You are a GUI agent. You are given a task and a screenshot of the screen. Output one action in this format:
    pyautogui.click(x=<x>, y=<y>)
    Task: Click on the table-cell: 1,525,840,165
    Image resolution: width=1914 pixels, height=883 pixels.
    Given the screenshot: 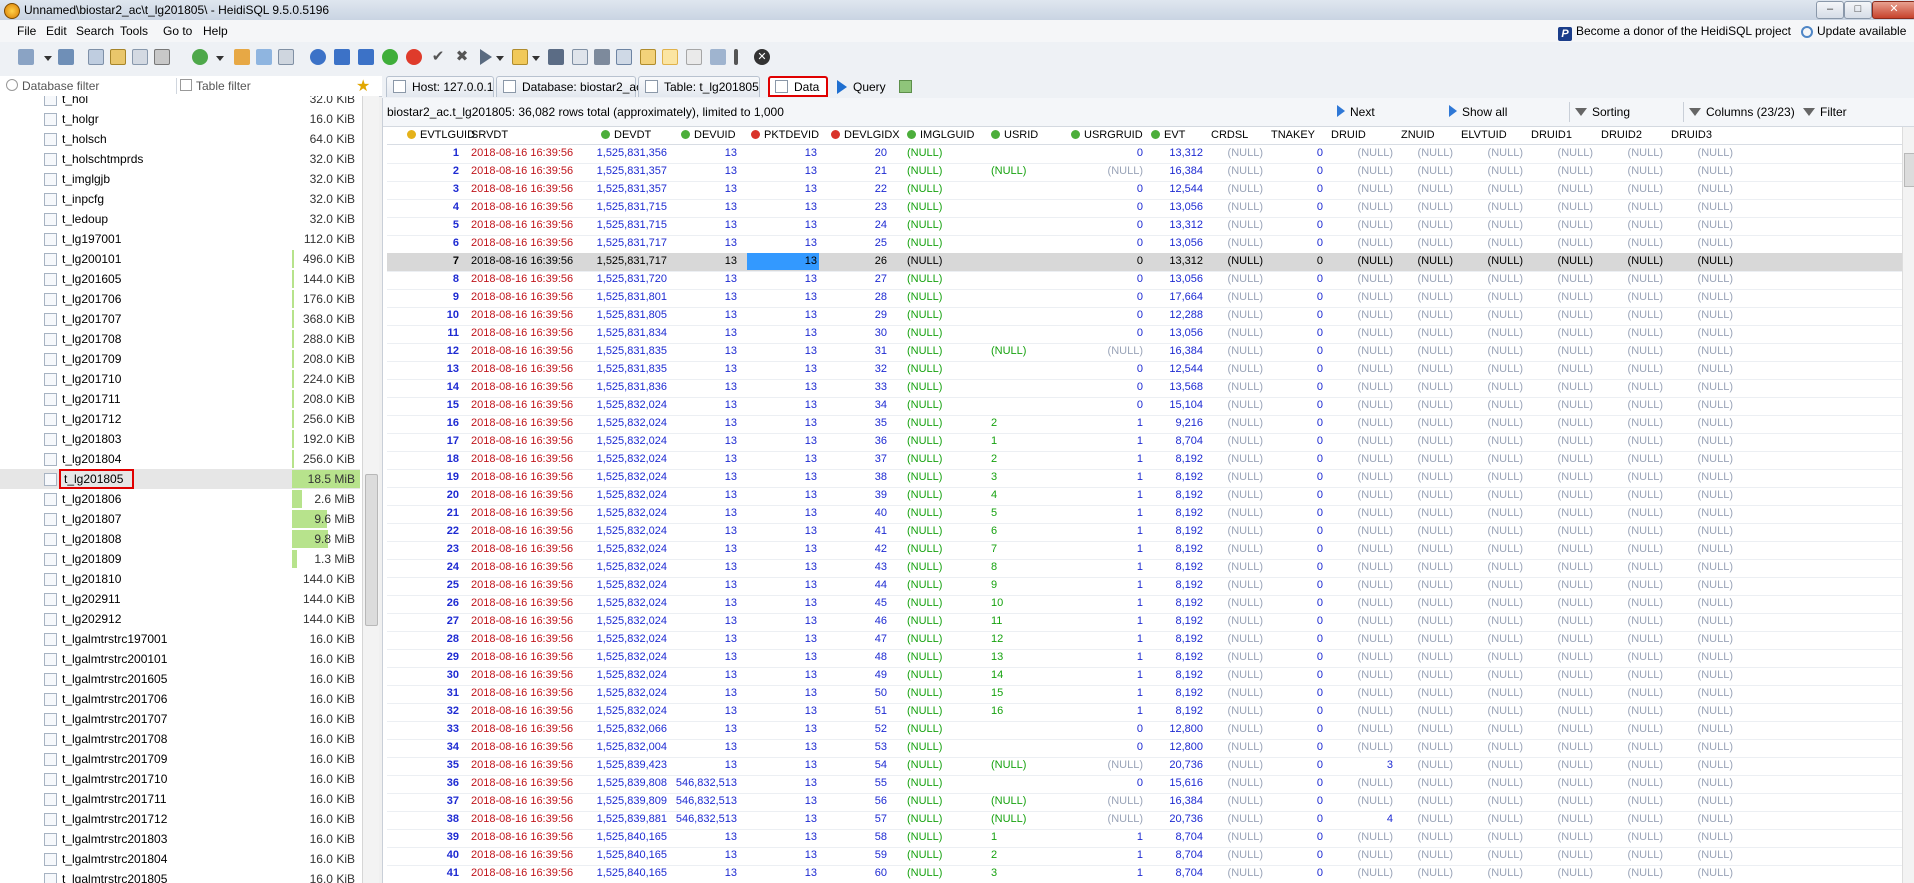 What is the action you would take?
    pyautogui.click(x=632, y=873)
    